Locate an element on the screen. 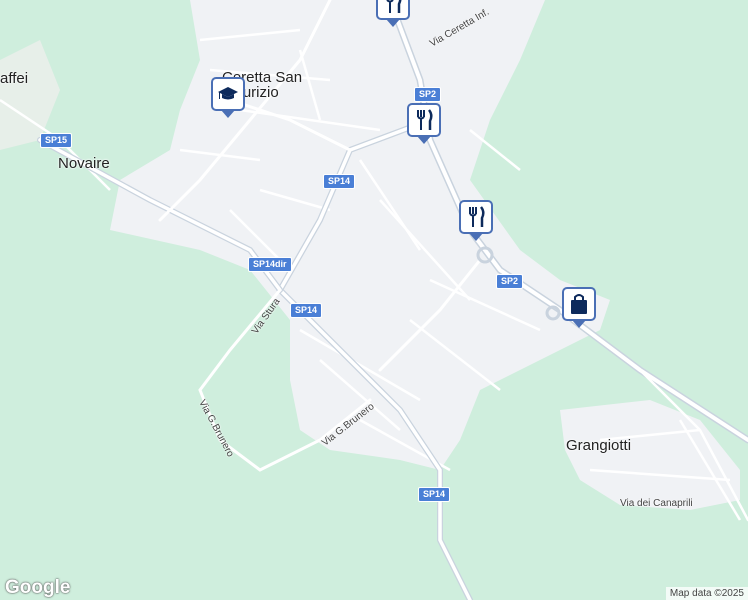 The image size is (748, 600). street-label-via-canaprili: Via dei Canaprili is located at coordinates (656, 503).